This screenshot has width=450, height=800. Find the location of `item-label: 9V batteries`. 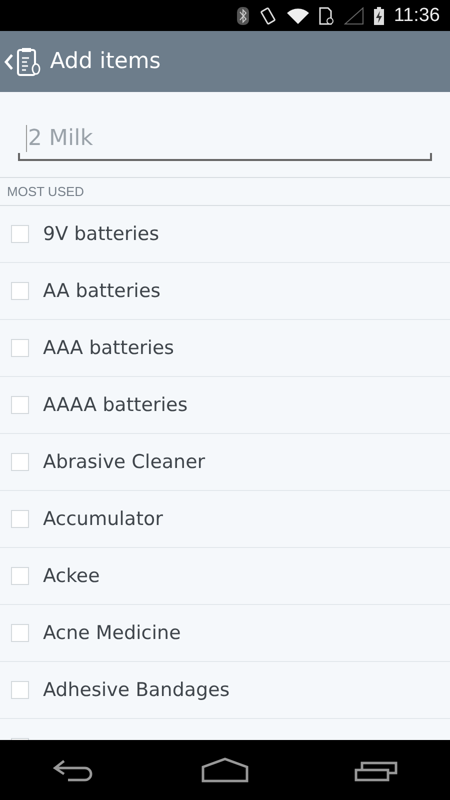

item-label: 9V batteries is located at coordinates (101, 234).